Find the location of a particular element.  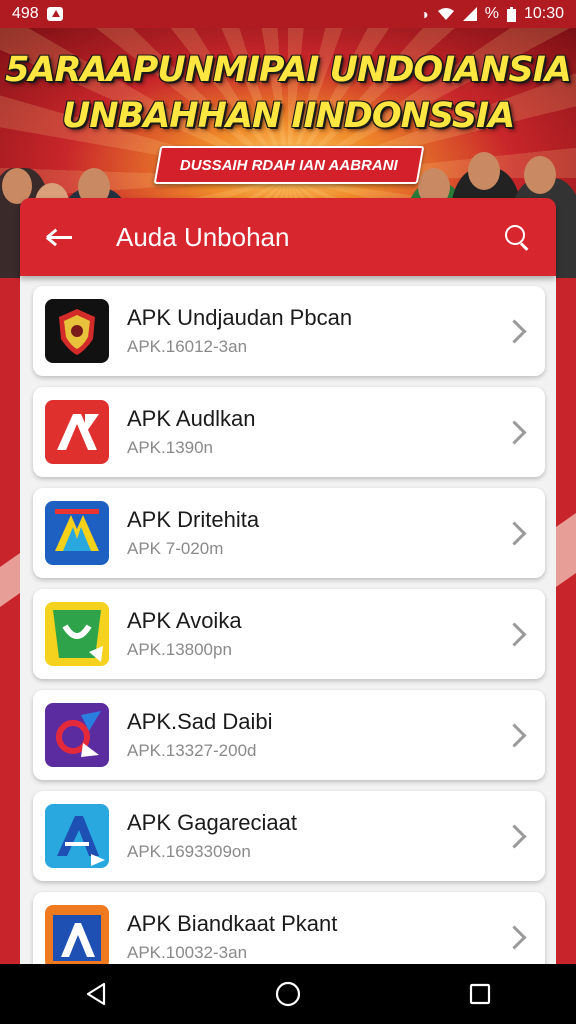

clock: 10:30 is located at coordinates (543, 13).